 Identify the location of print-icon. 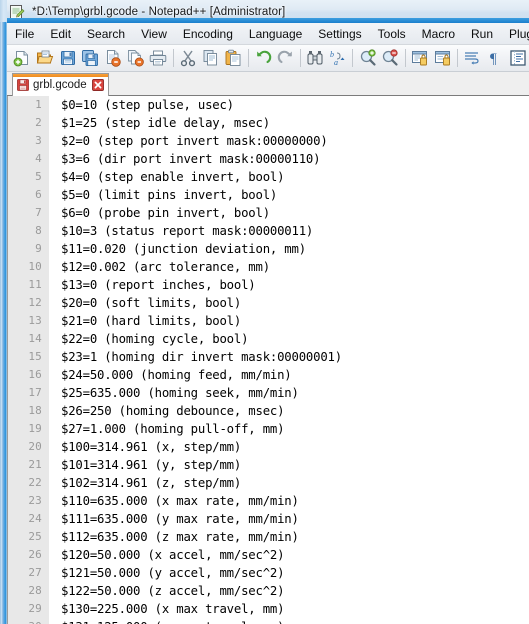
(158, 58).